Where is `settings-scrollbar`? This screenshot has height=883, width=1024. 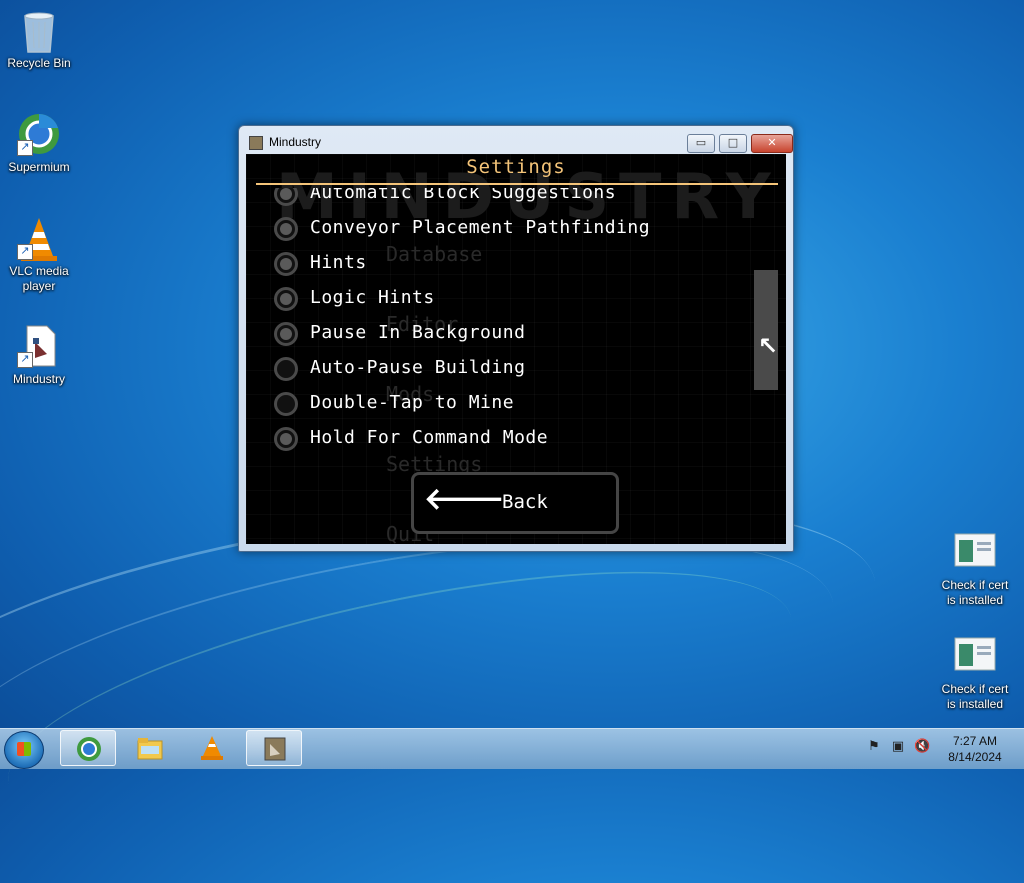
settings-scrollbar is located at coordinates (766, 330).